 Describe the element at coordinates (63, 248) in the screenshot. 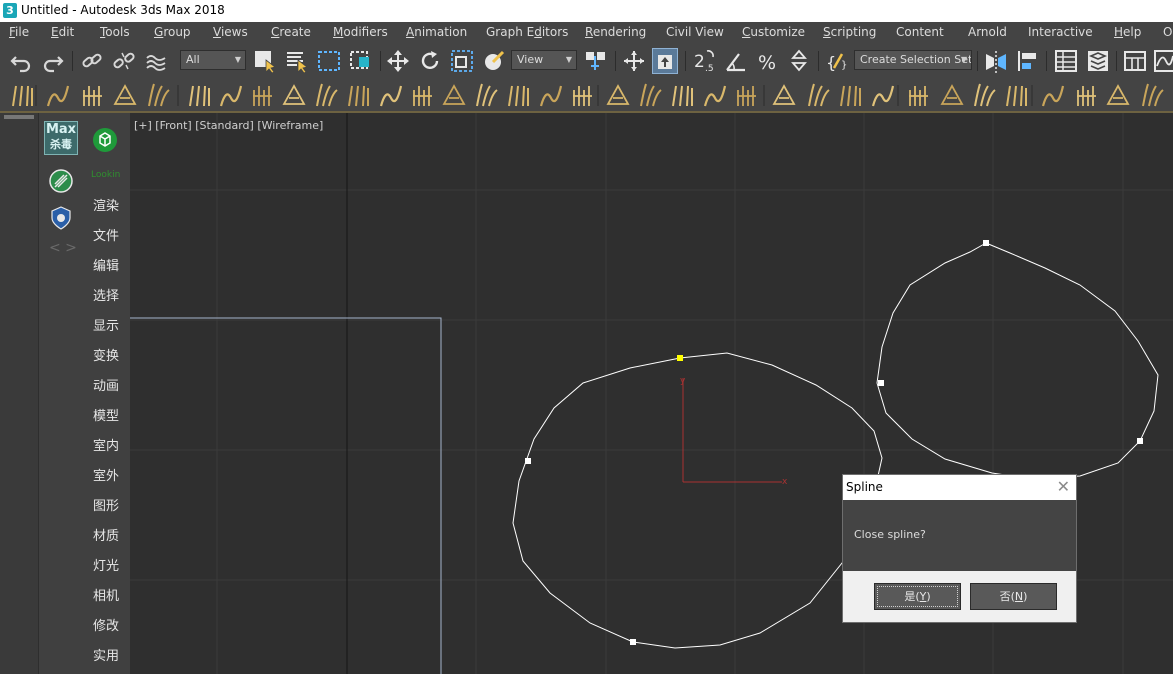

I see `panel-nav-arrows: < >` at that location.